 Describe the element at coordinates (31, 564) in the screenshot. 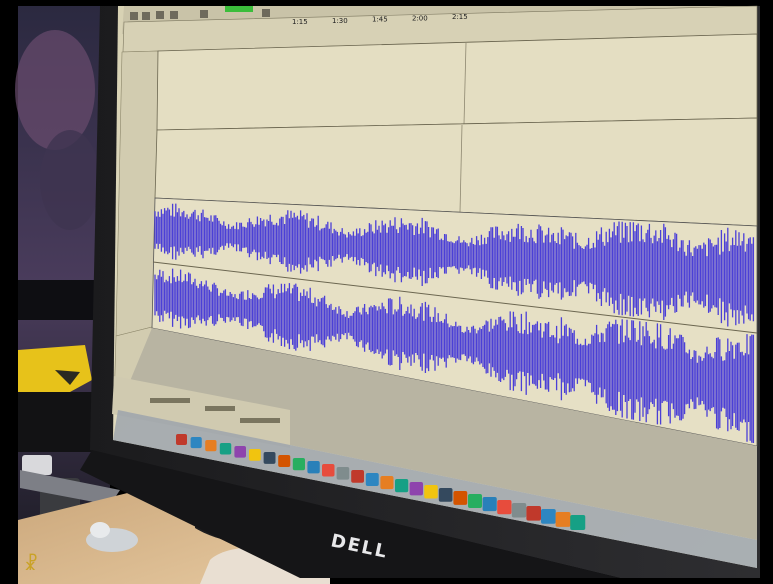

I see `watermark-glyph: ☧` at that location.